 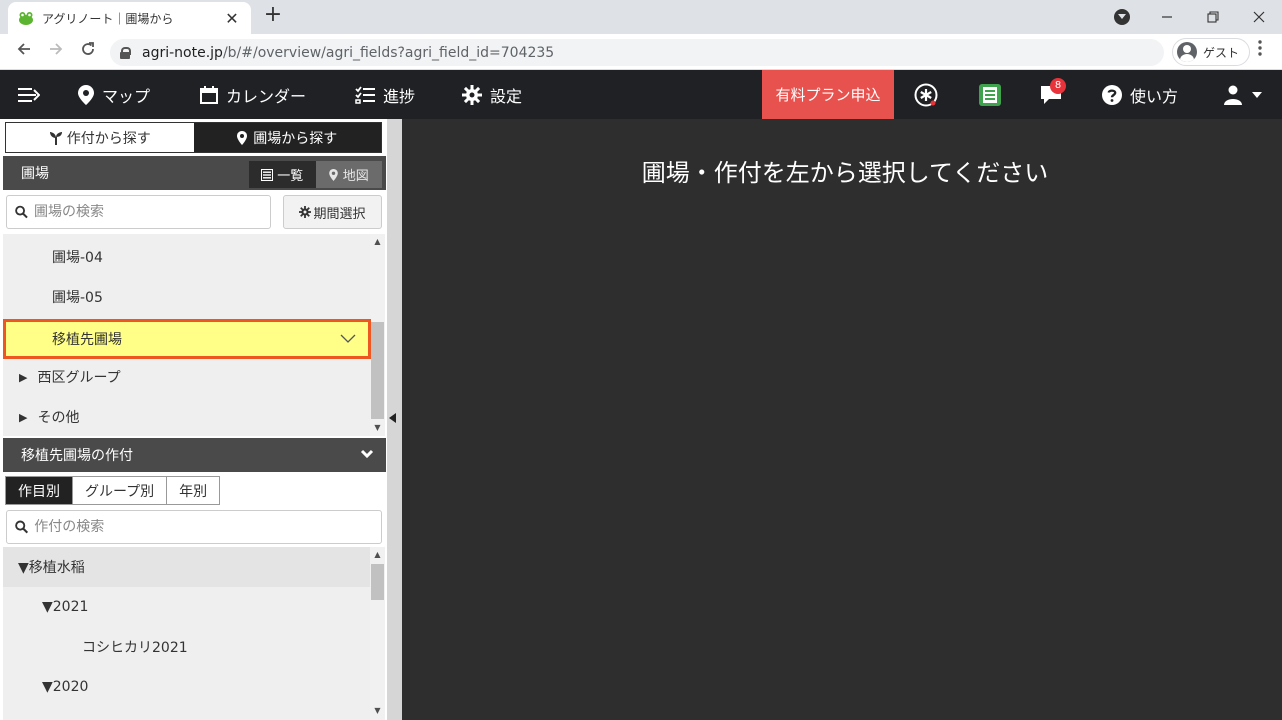 I want to click on crop-list-scroll-thumb, so click(x=377, y=582).